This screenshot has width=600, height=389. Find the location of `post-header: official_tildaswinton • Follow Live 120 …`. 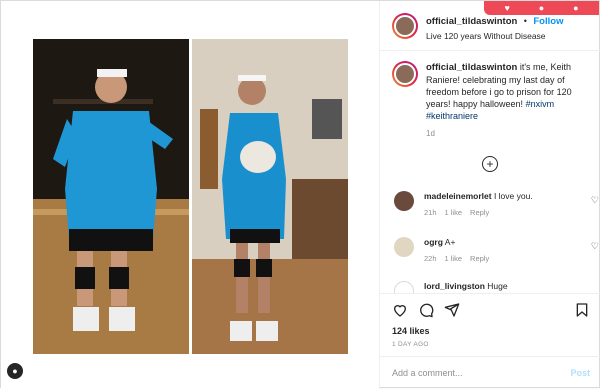

post-header: official_tildaswinton • Follow Live 120 … is located at coordinates (490, 26).